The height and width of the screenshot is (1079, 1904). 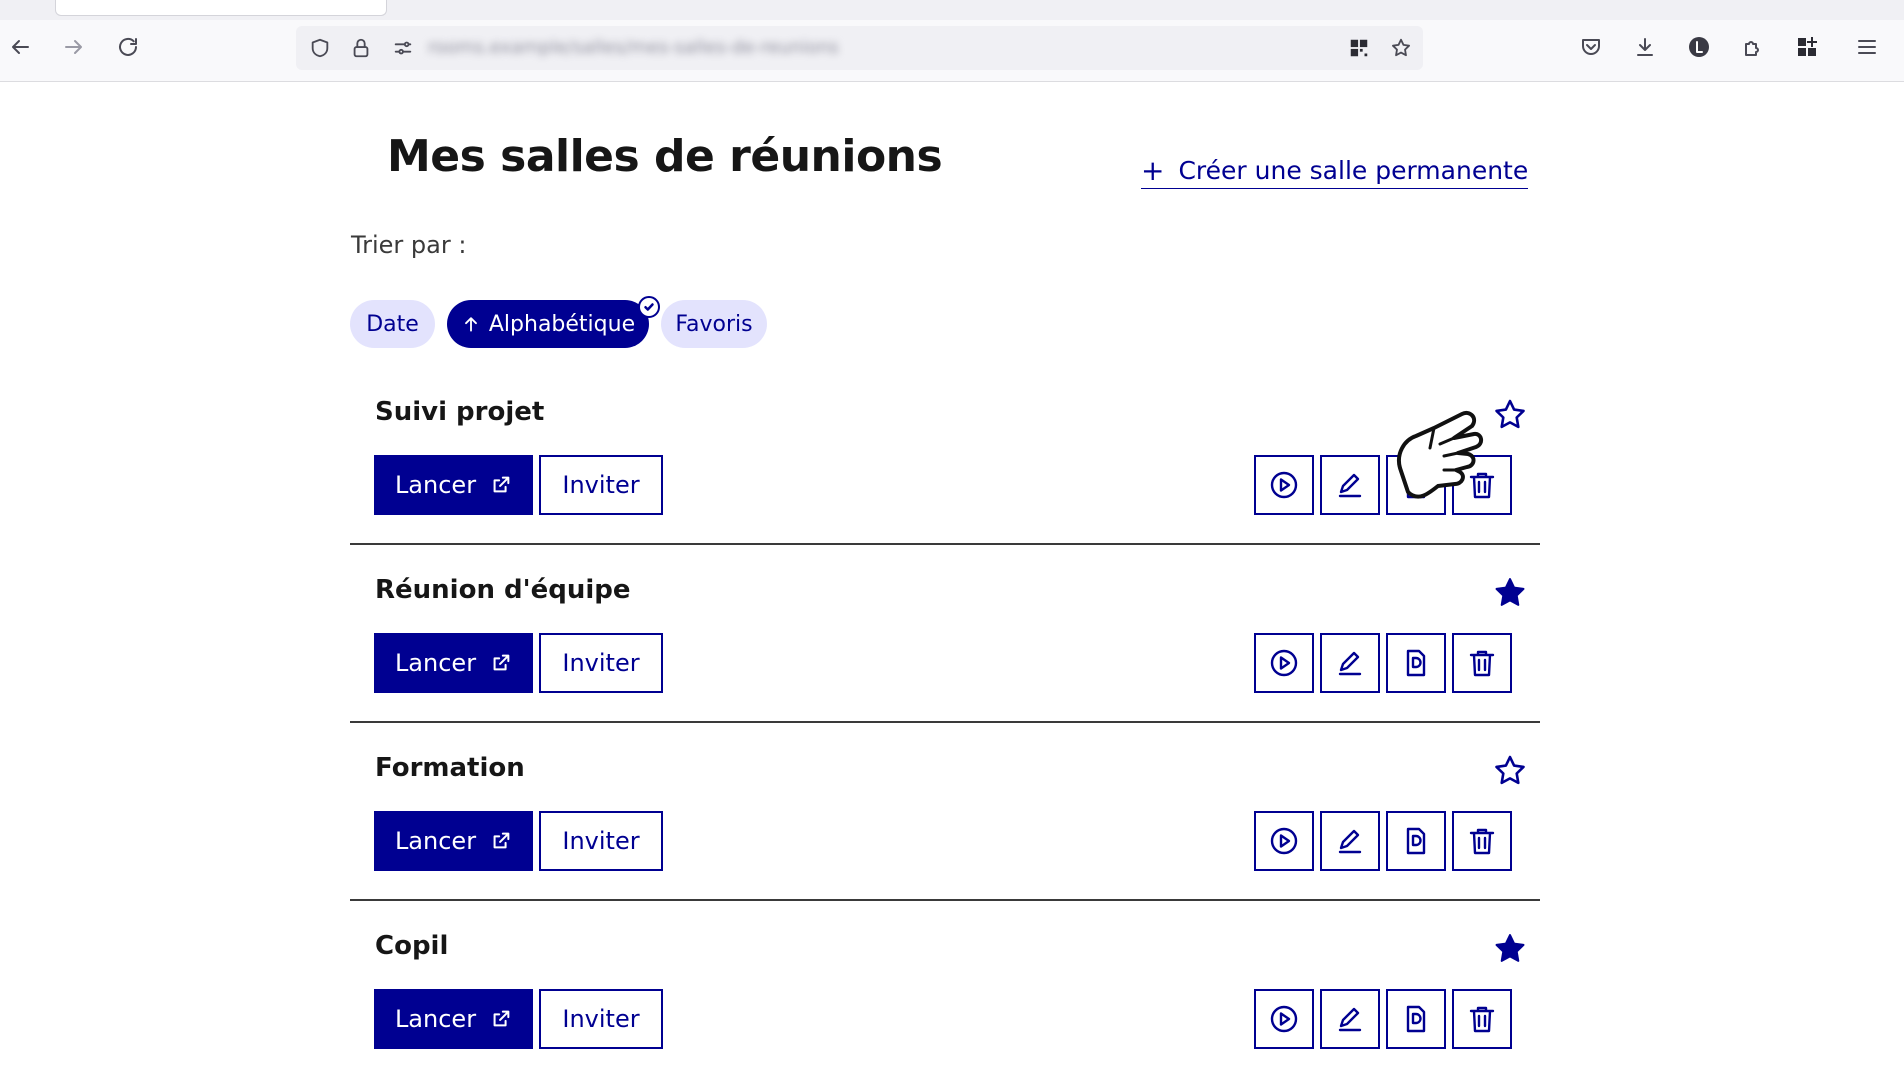 I want to click on sort-chip-alphabetical: Alphabétique, so click(x=548, y=324).